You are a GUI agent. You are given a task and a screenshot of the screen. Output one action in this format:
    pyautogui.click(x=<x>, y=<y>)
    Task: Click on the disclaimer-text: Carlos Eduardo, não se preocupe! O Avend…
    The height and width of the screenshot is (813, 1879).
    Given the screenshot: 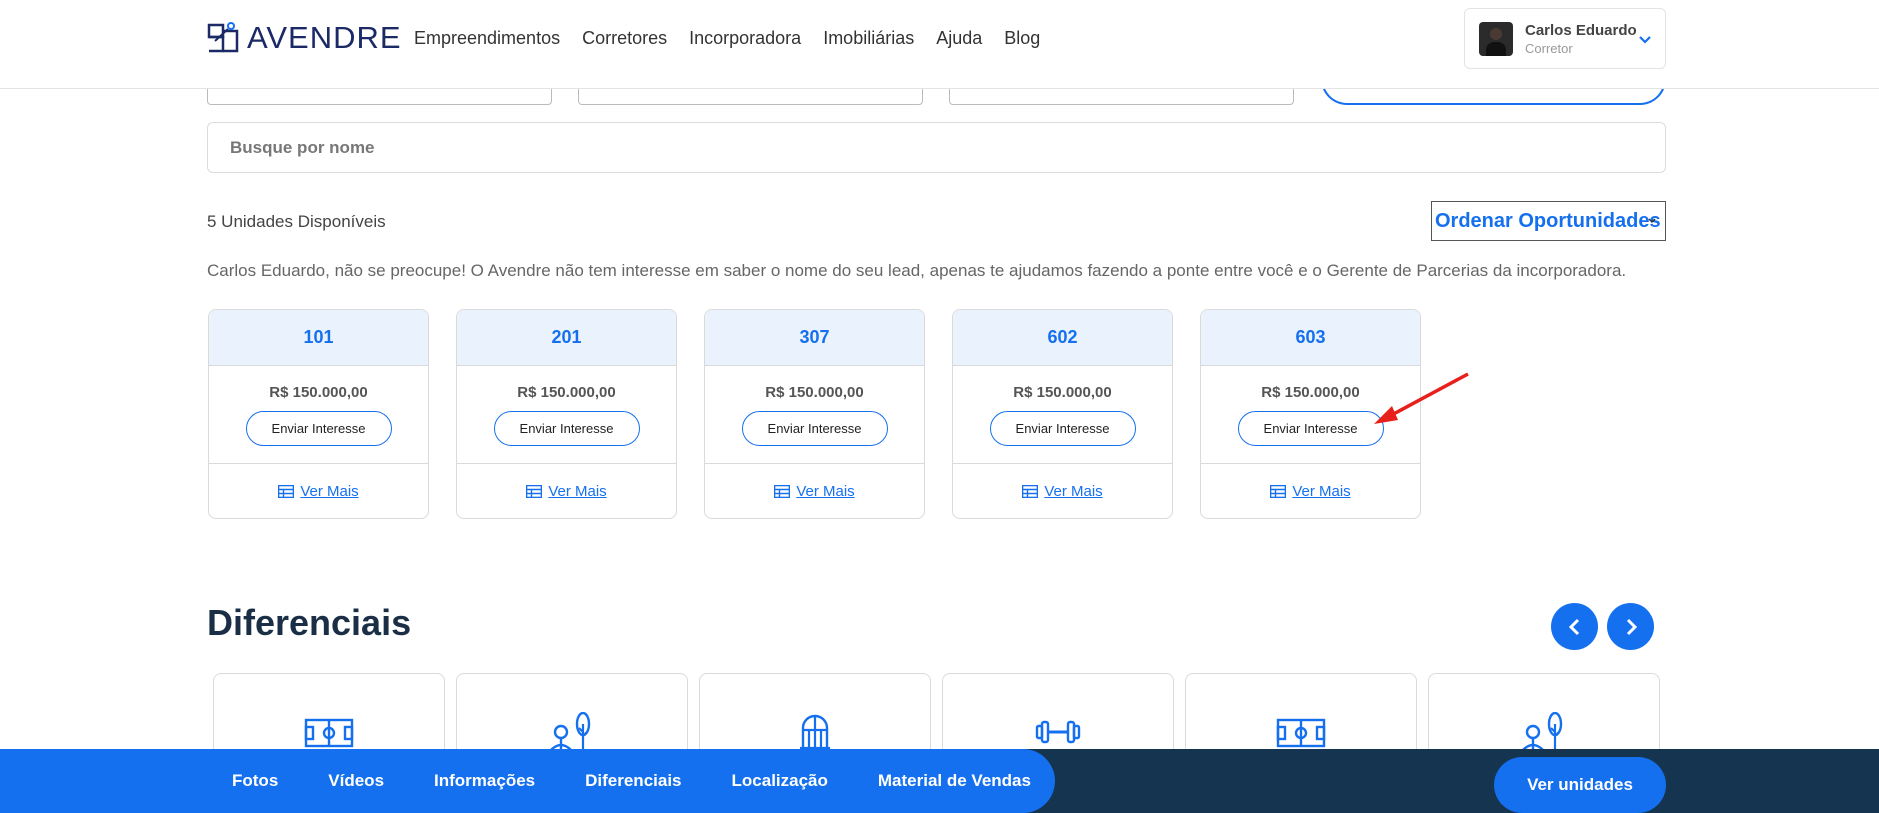 What is the action you would take?
    pyautogui.click(x=917, y=270)
    